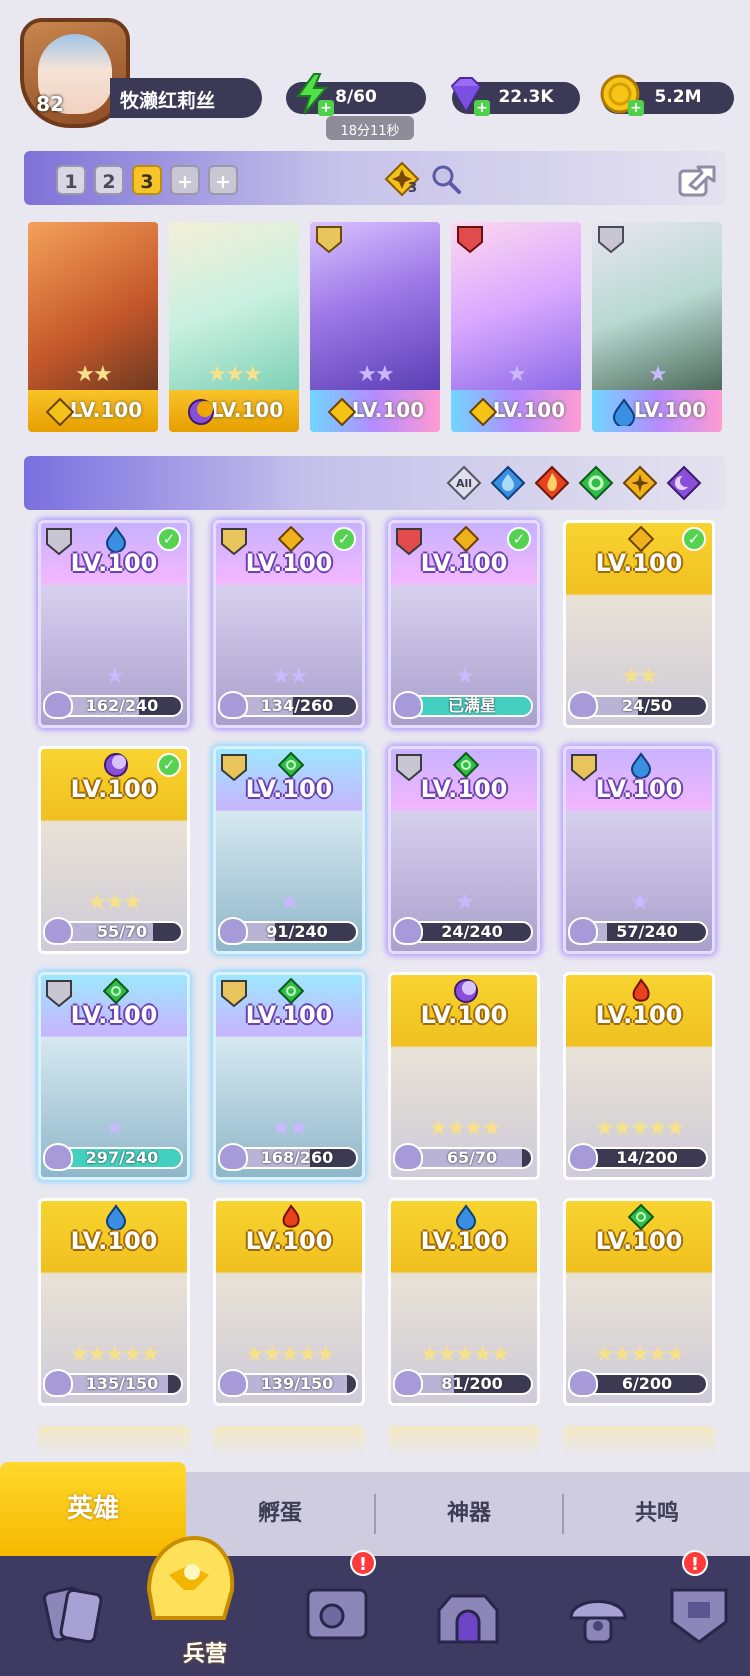 The image size is (750, 1676). I want to click on nav-guild: !, so click(685, 1613).